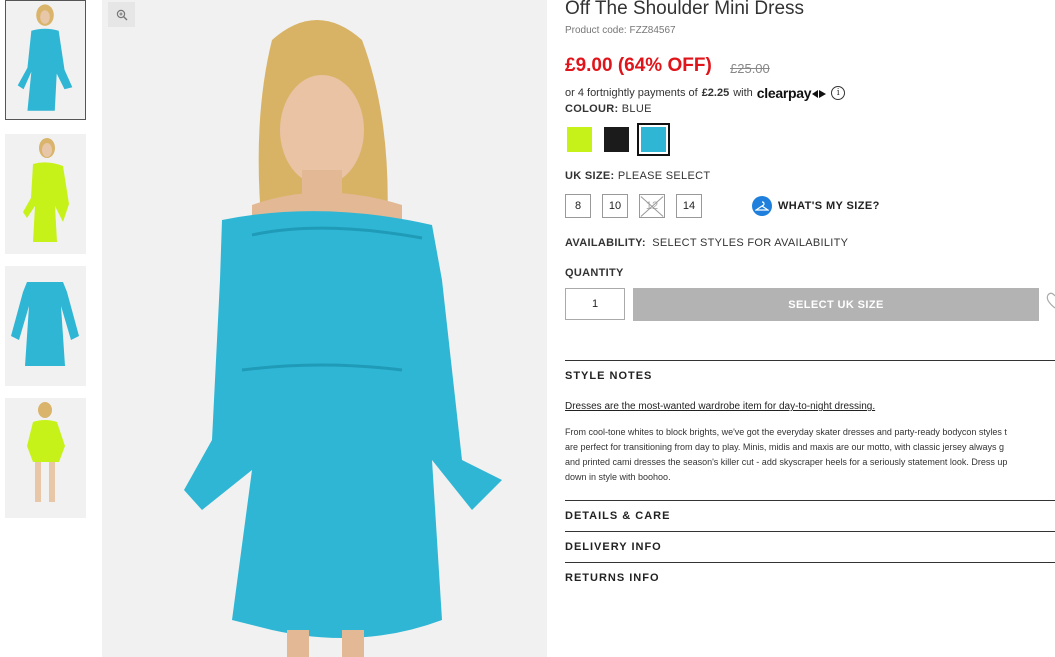 This screenshot has height=657, width=1055. I want to click on size-label: UK SIZE: PLEASE SELECT, so click(637, 176).